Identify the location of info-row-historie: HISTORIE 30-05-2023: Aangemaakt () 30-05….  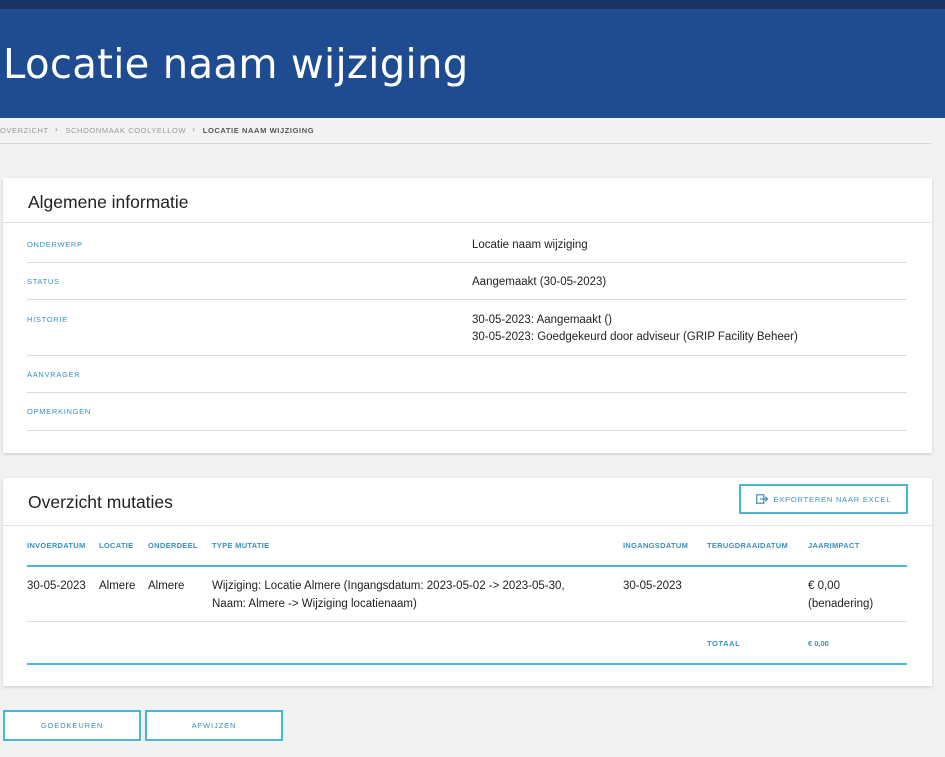
(467, 334).